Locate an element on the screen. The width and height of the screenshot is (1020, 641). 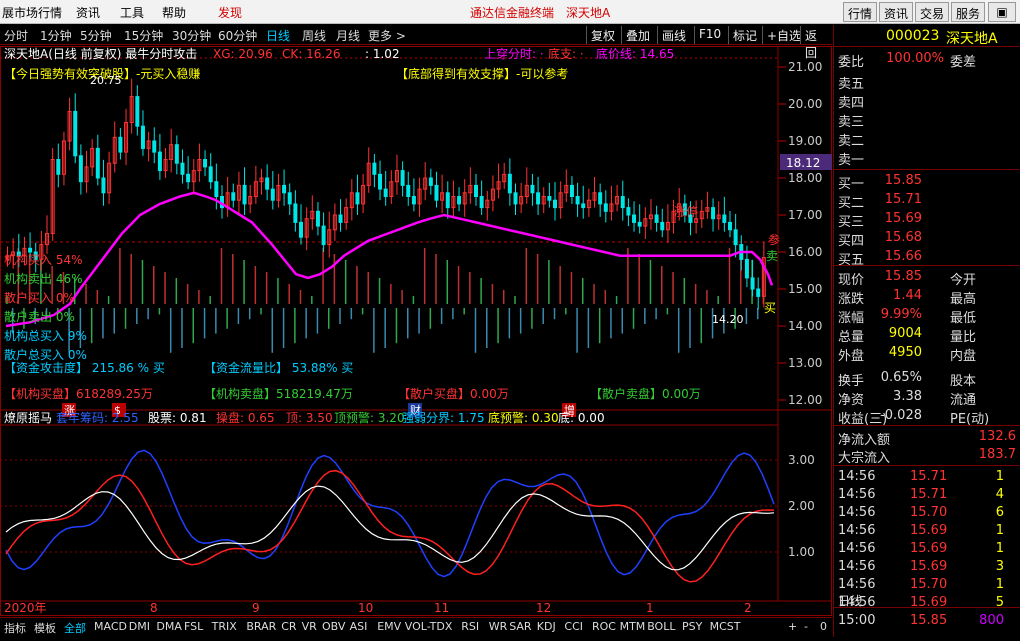
fund-attack: 【资金攻击度】 215.86 % 买 is located at coordinates (84, 367).